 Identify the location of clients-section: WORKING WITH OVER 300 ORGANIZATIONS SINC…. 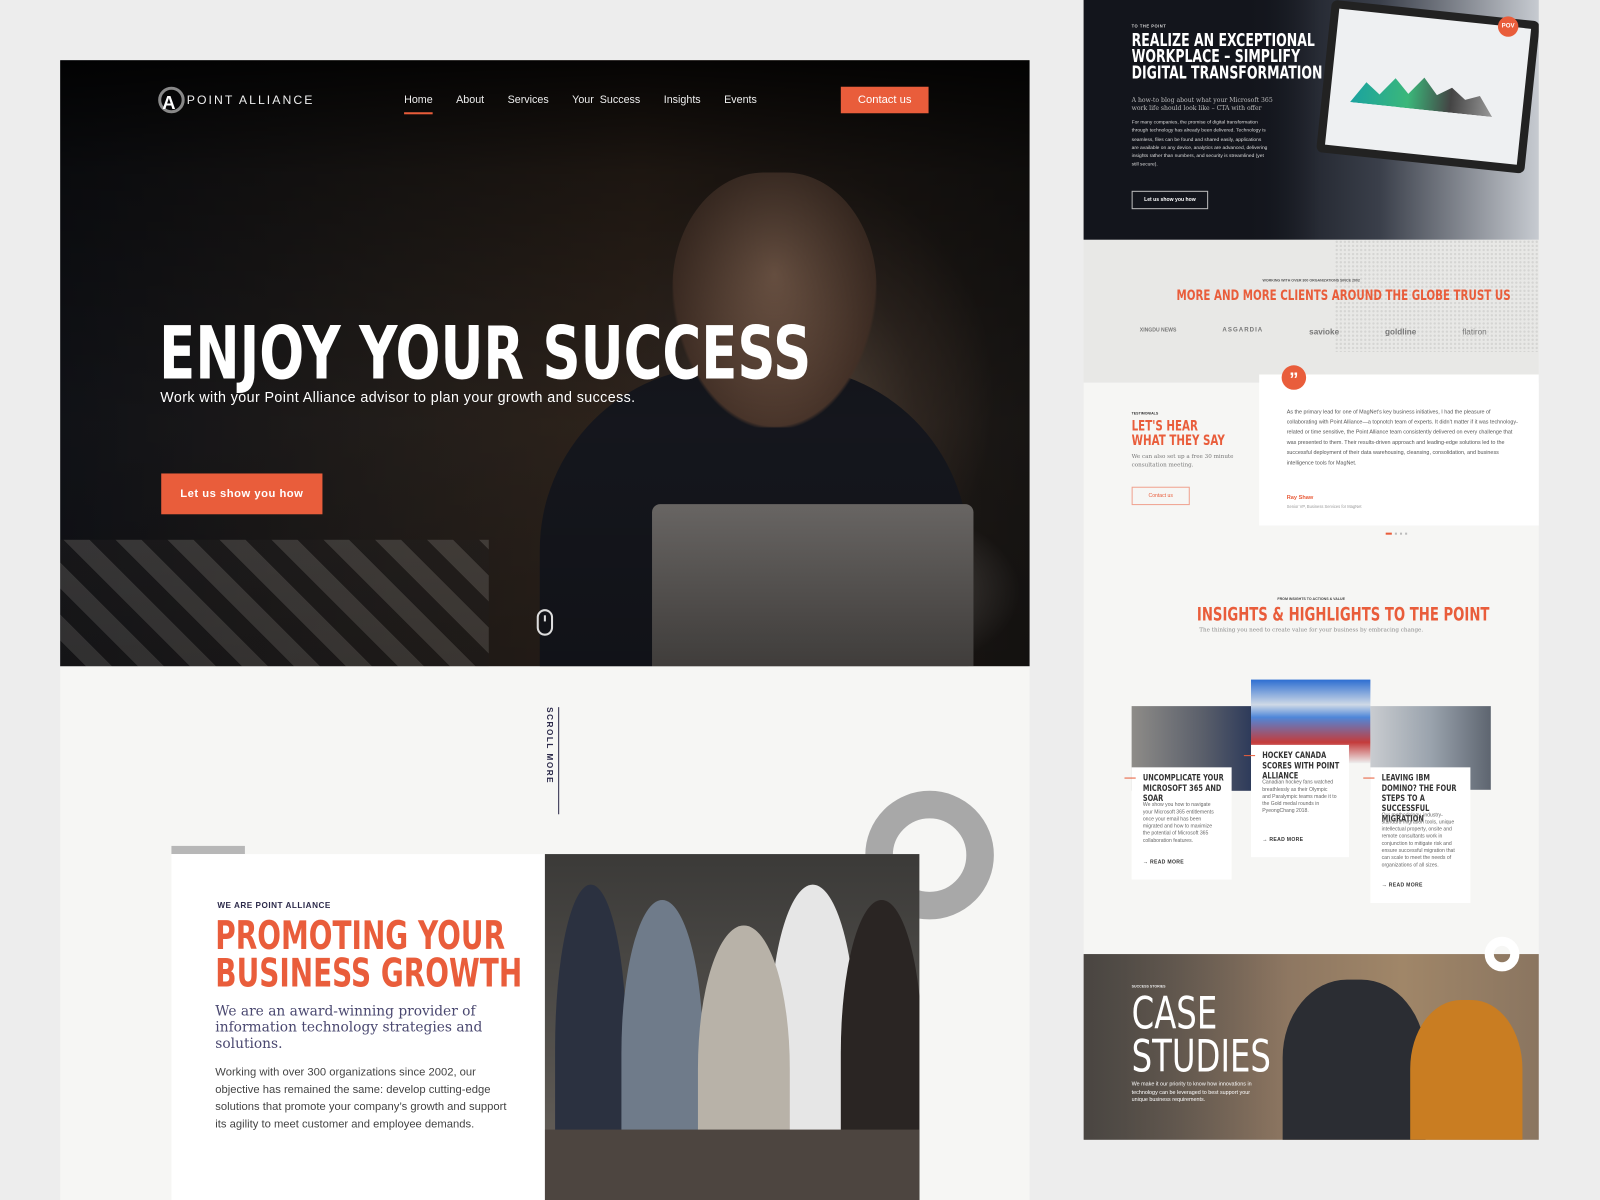
(1311, 311).